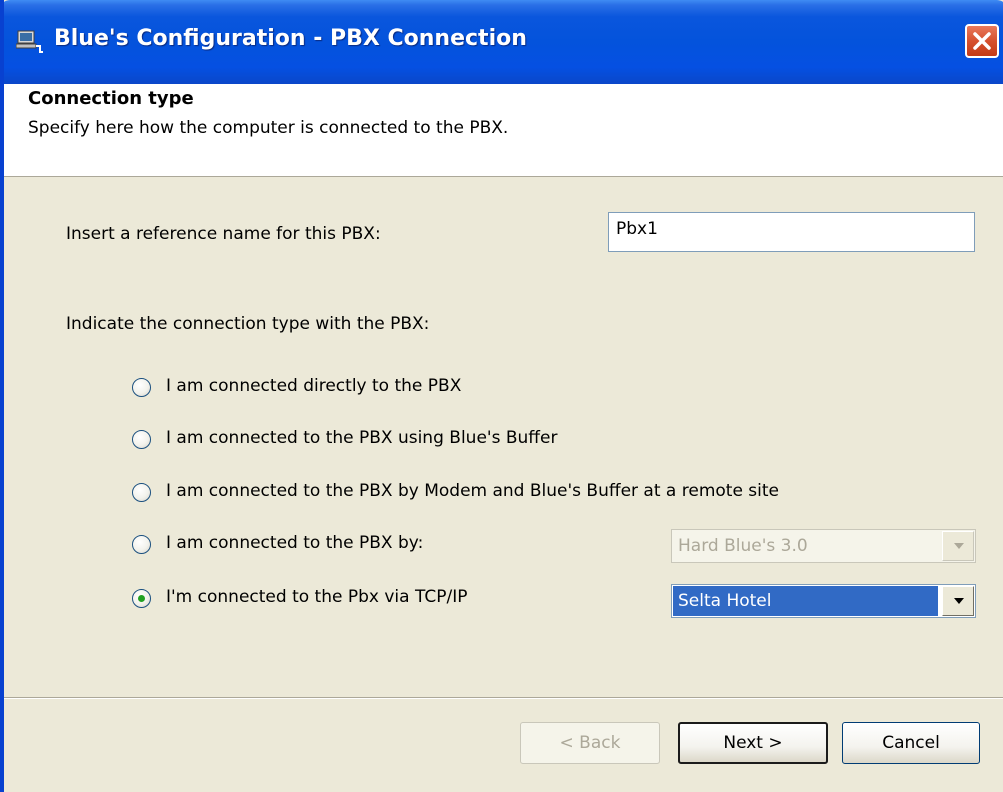  Describe the element at coordinates (290, 38) in the screenshot. I see `window-title: Blue's Configuration - PBX Connection` at that location.